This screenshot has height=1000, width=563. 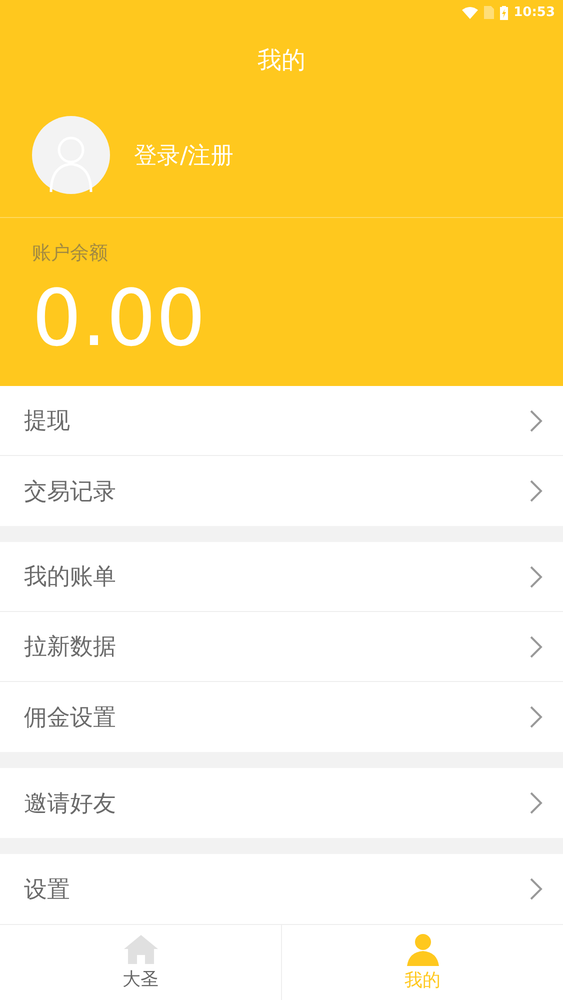 I want to click on balance-label: 账户余额, so click(x=70, y=253).